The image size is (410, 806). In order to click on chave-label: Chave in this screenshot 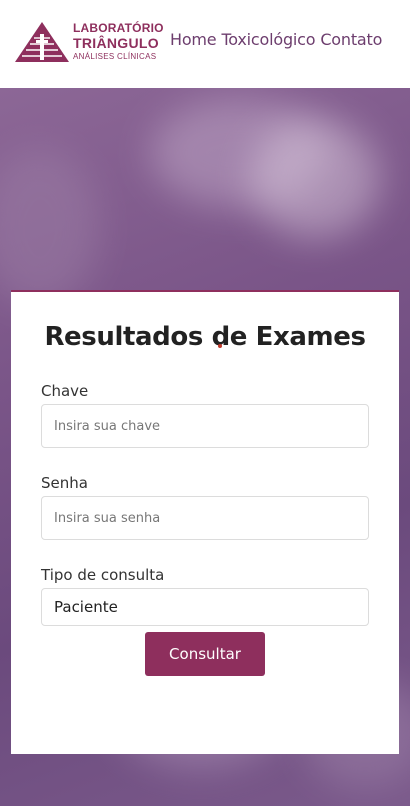, I will do `click(65, 391)`.